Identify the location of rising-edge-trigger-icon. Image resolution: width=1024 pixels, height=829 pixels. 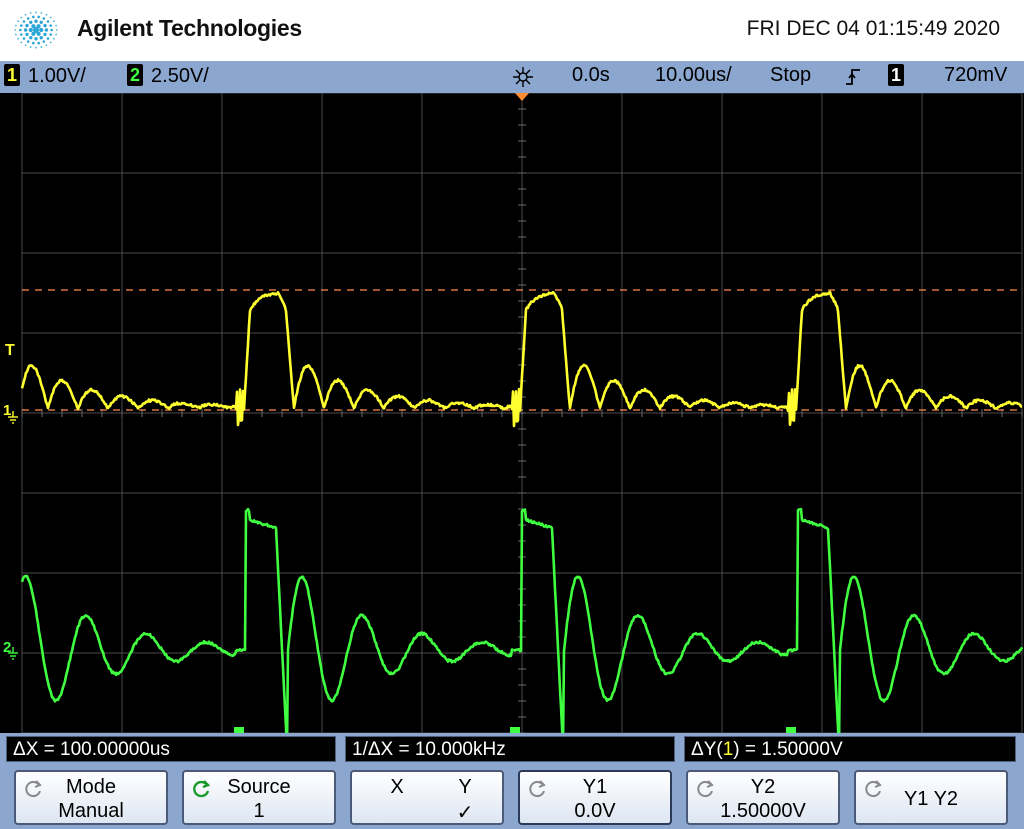
(853, 77).